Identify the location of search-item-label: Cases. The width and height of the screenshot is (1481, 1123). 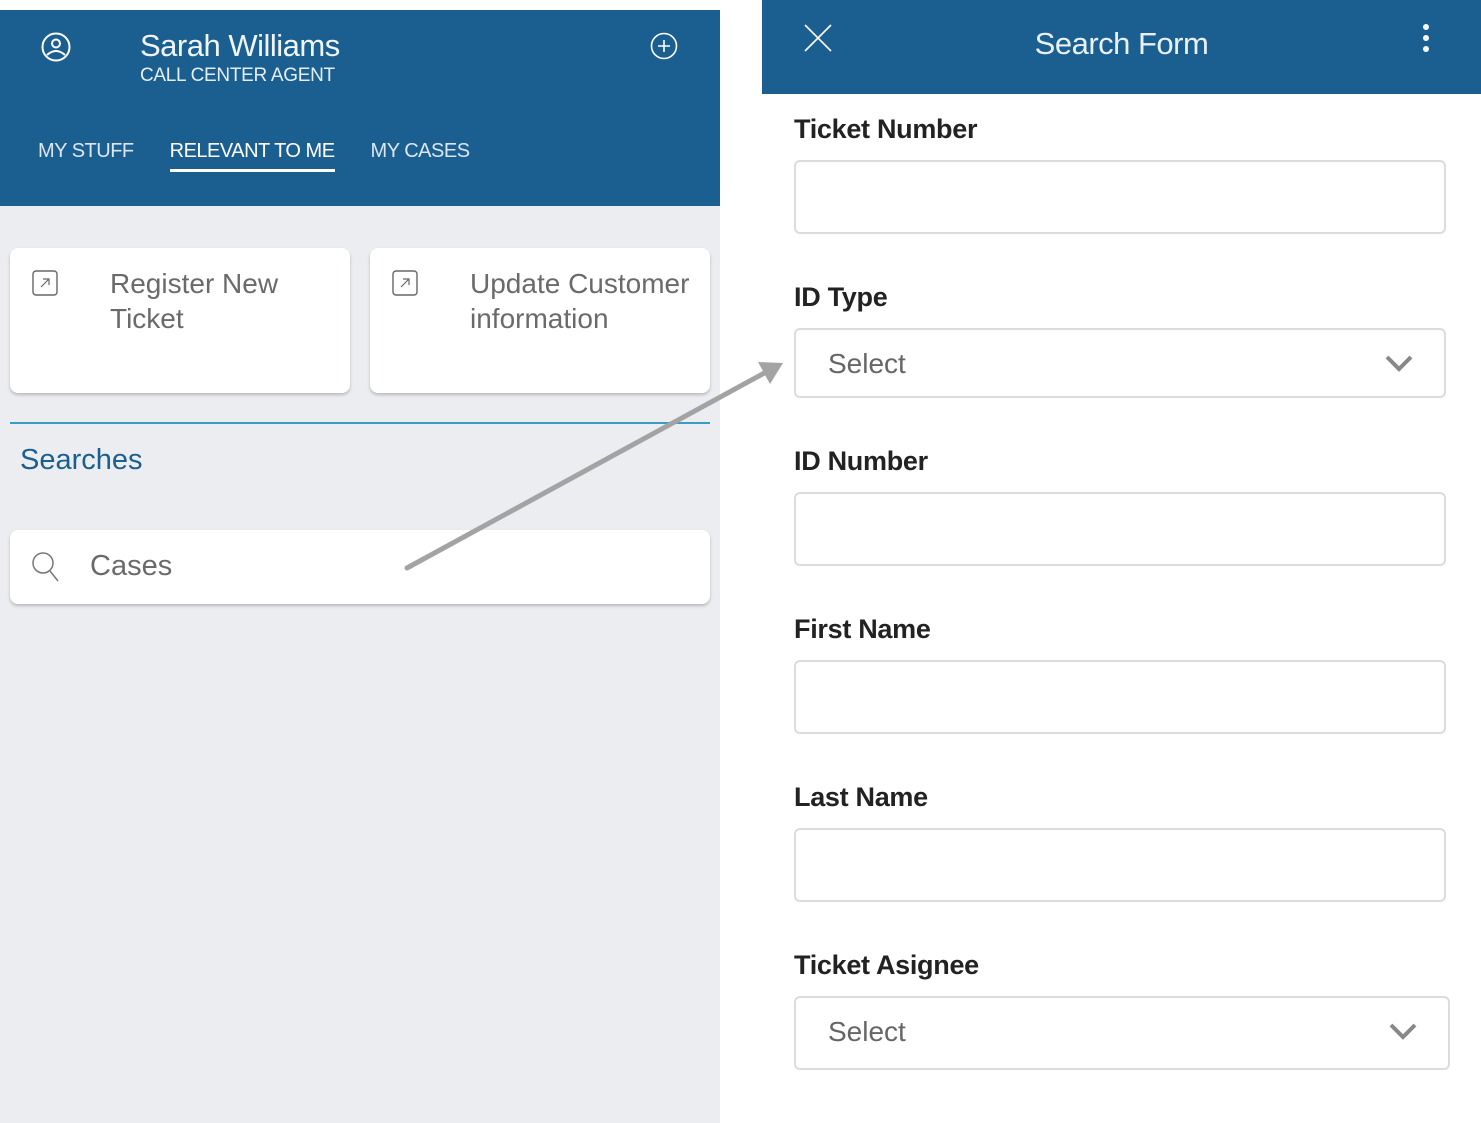
(131, 566).